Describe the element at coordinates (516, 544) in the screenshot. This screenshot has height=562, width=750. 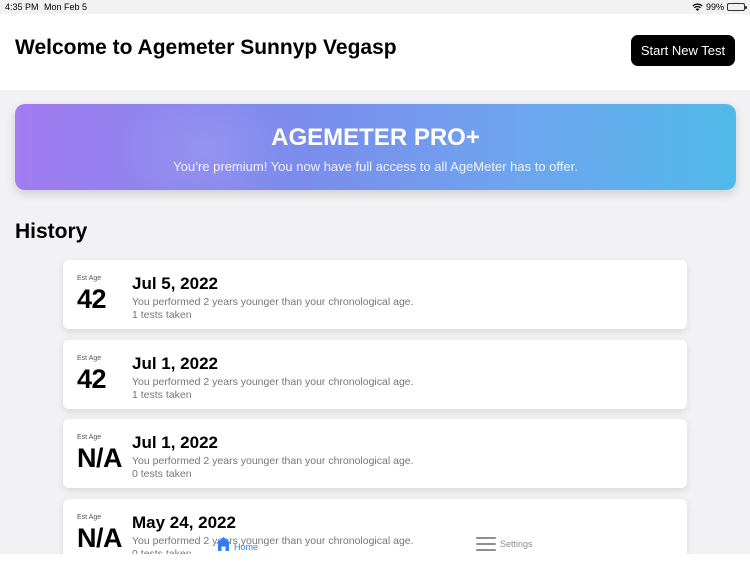
I see `tab-settings-label: Settings` at that location.